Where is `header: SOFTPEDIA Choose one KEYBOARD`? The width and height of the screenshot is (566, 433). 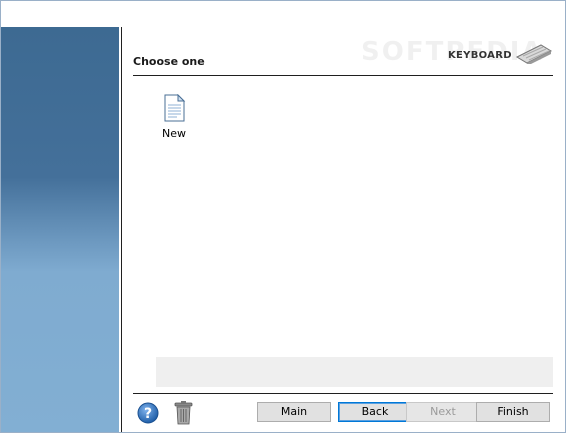 header: SOFTPEDIA Choose one KEYBOARD is located at coordinates (343, 54).